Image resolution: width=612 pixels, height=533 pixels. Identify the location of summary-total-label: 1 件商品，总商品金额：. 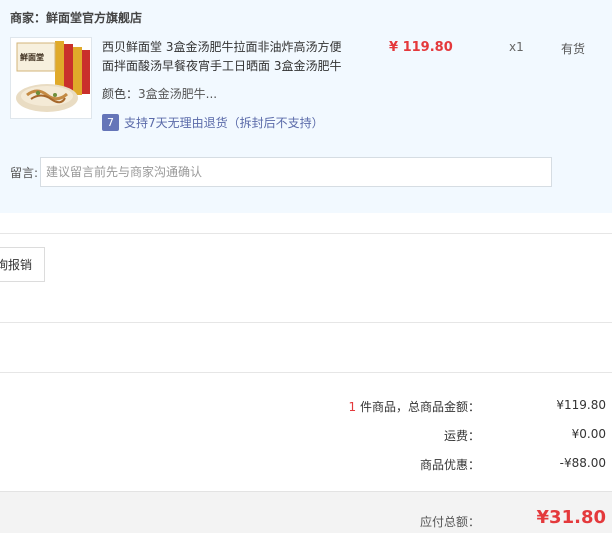
(414, 406).